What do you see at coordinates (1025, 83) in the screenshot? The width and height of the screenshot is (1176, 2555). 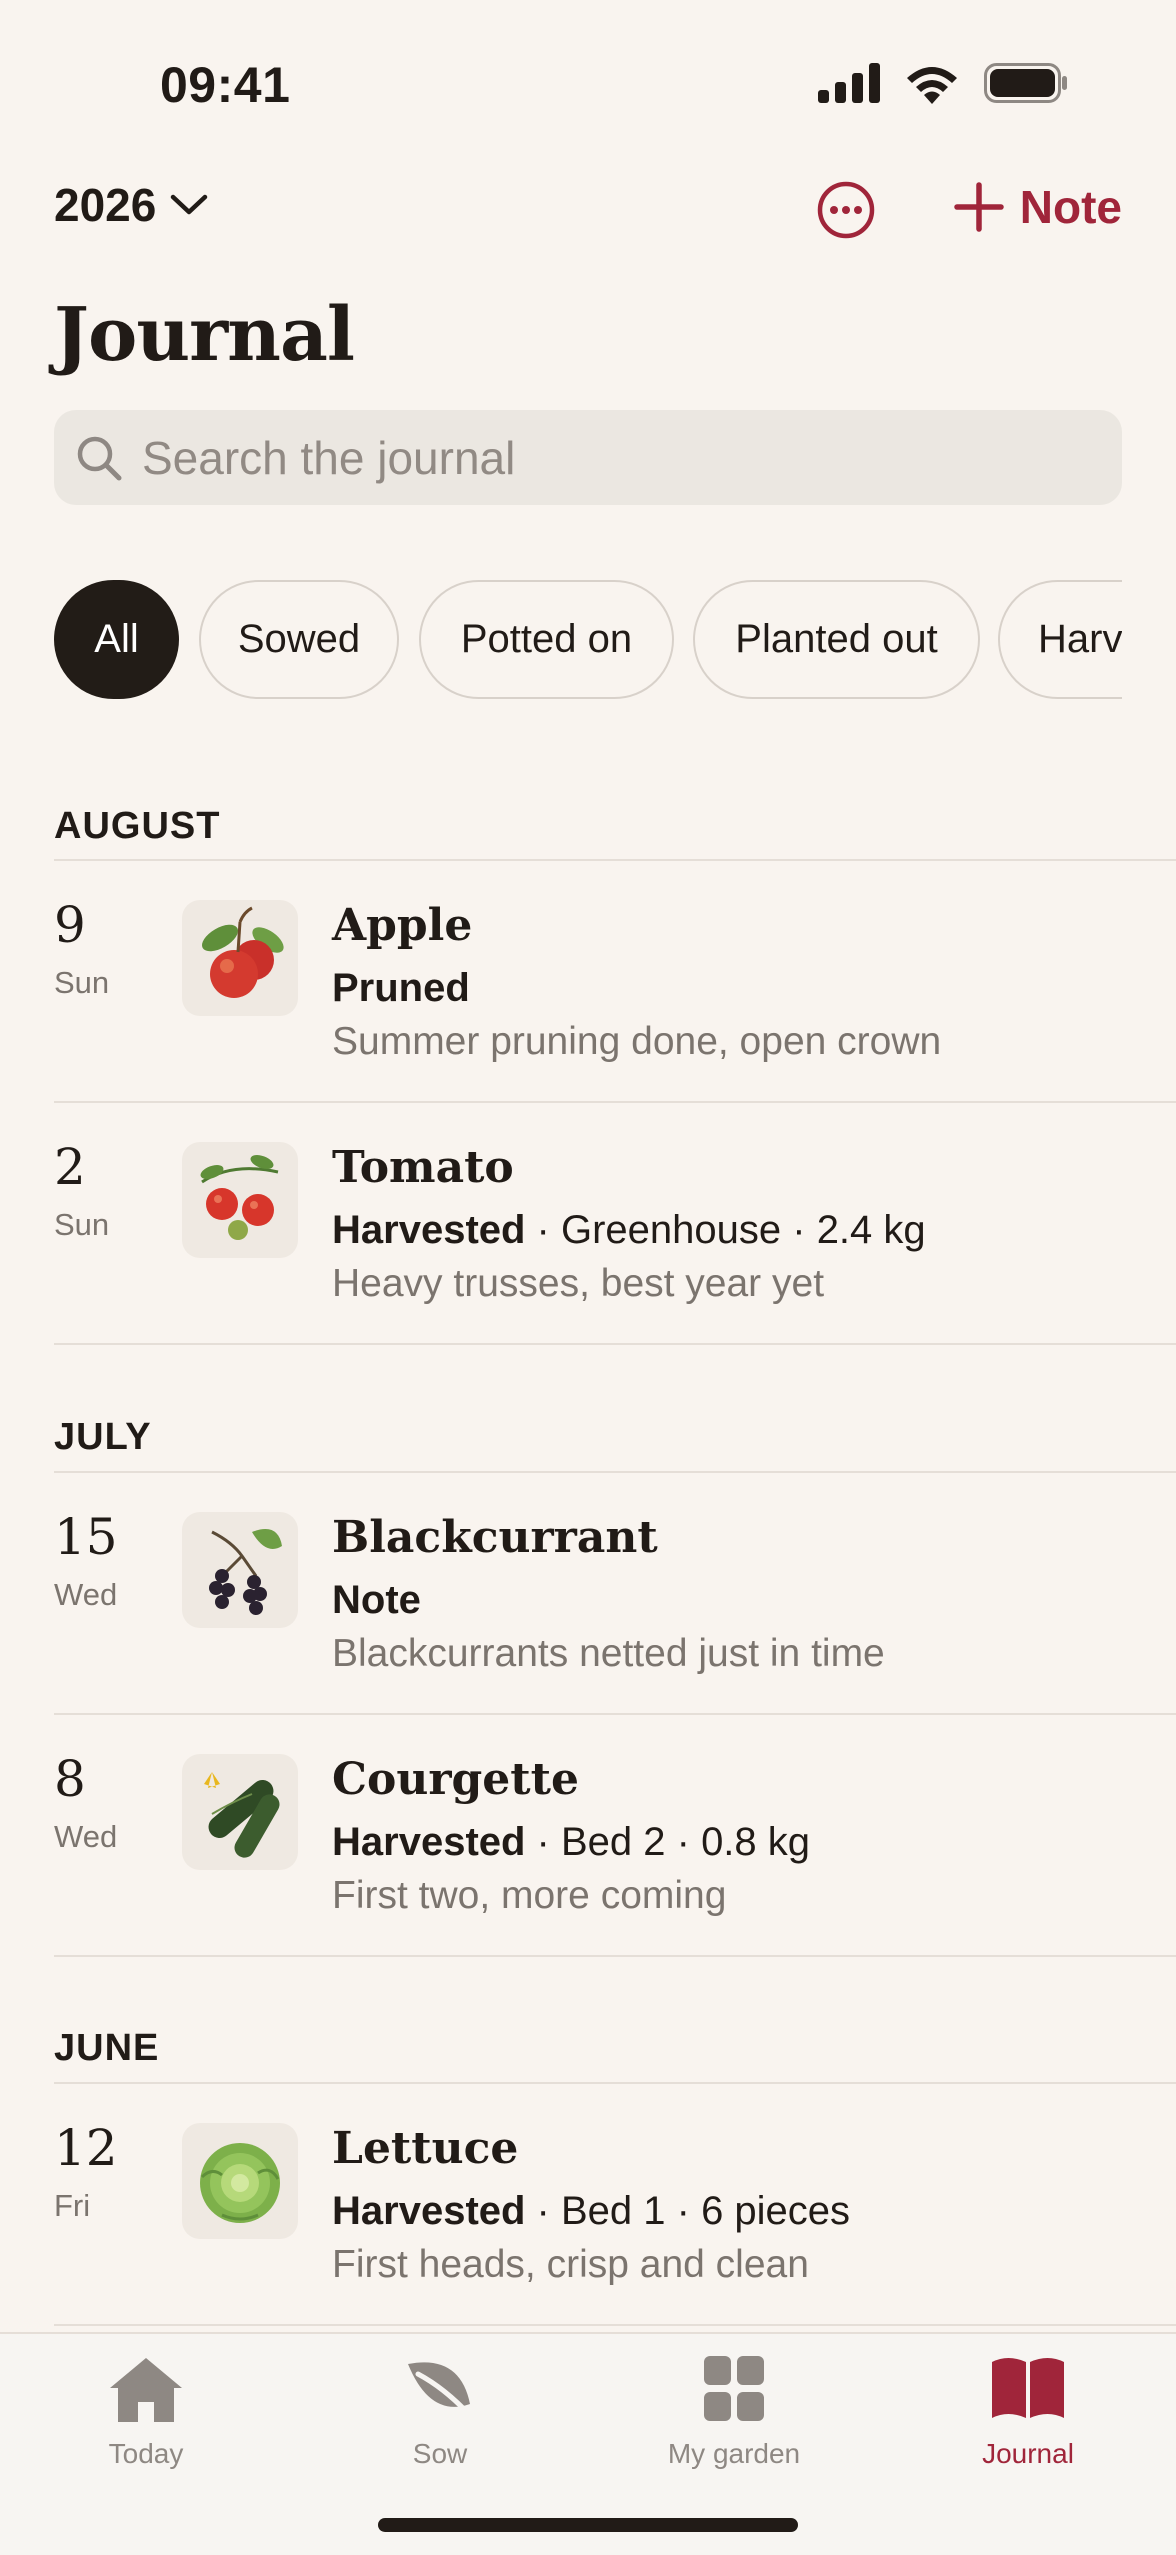 I see `battery-icon` at bounding box center [1025, 83].